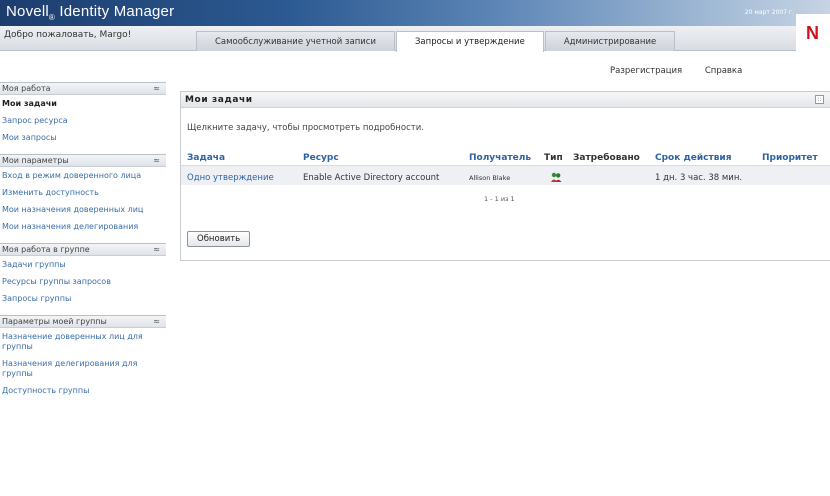 The width and height of the screenshot is (830, 496). I want to click on novell-logo: N, so click(813, 34).